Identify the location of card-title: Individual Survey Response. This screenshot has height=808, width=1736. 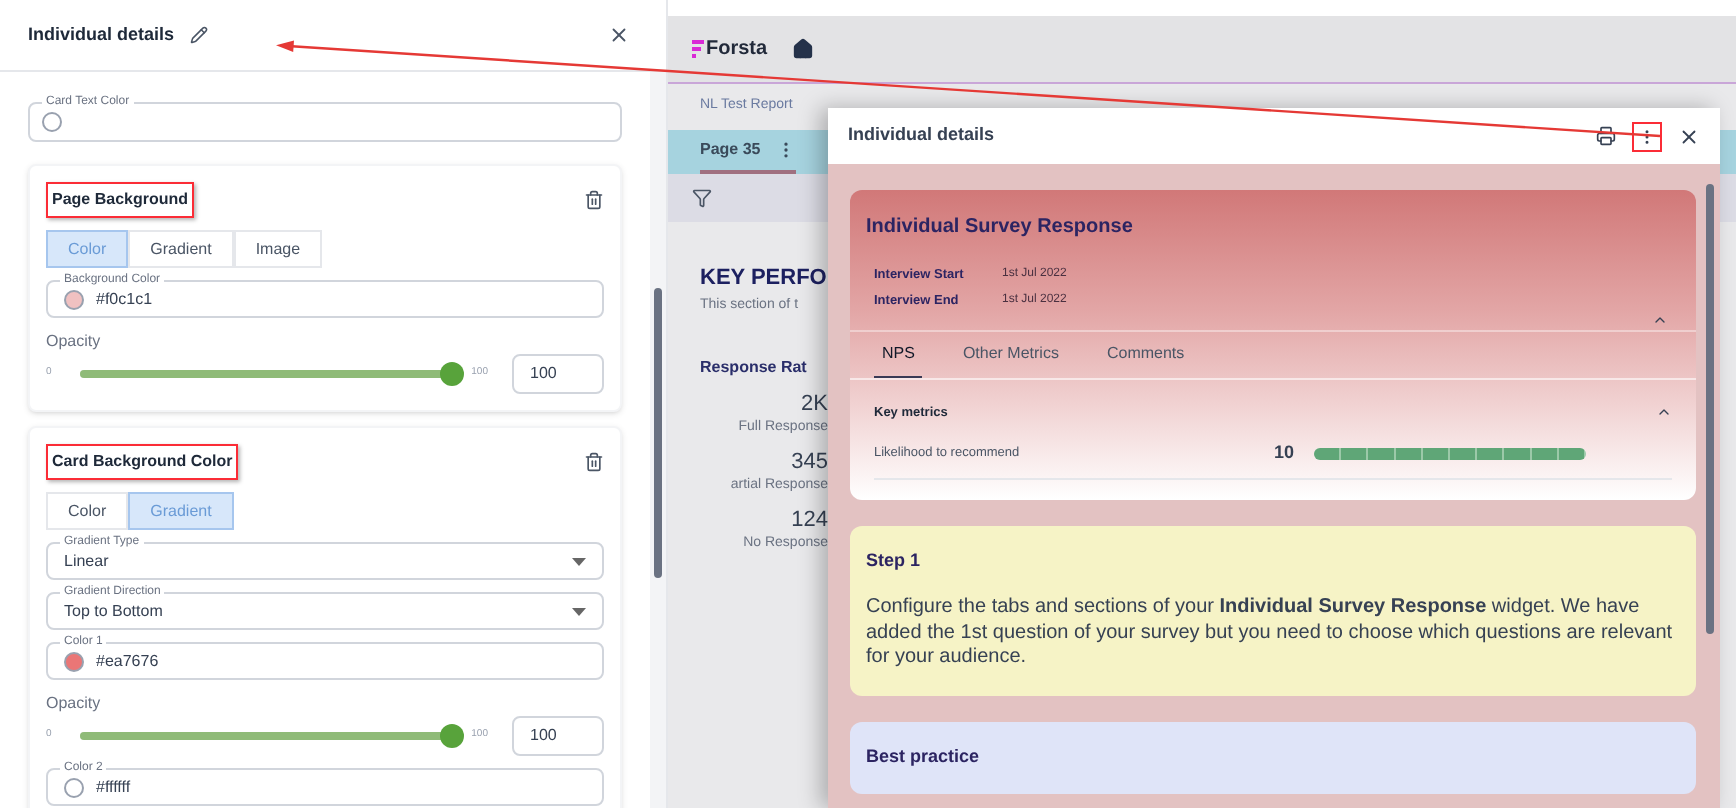
(999, 228).